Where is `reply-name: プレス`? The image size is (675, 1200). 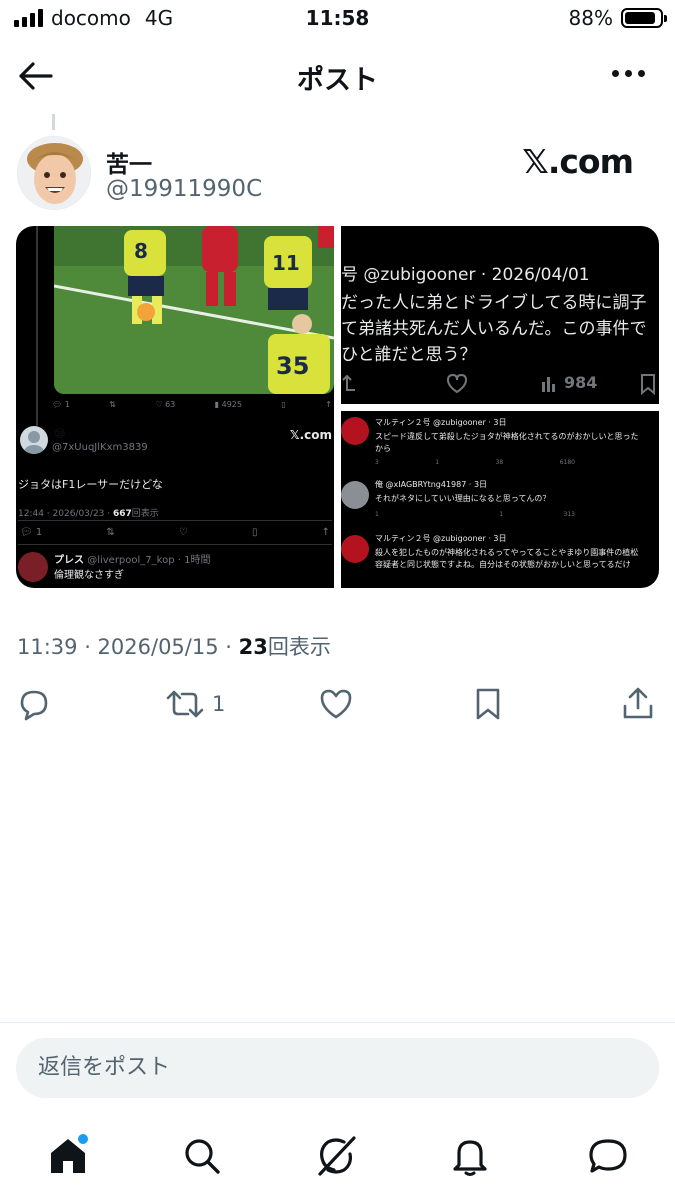 reply-name: プレス is located at coordinates (69, 560).